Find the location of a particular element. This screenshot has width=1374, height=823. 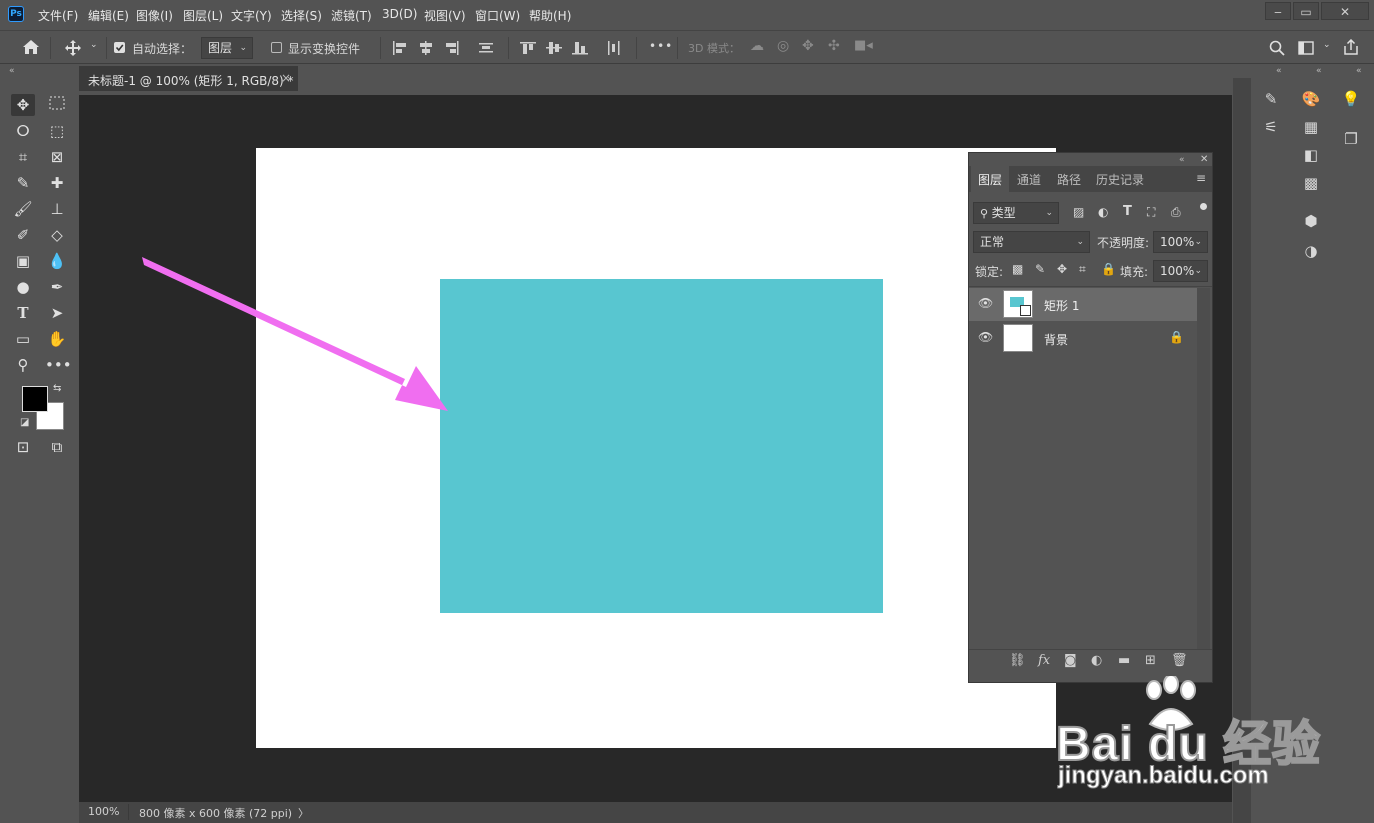

healing-brush-tool-icon: ✚ is located at coordinates (57, 183).